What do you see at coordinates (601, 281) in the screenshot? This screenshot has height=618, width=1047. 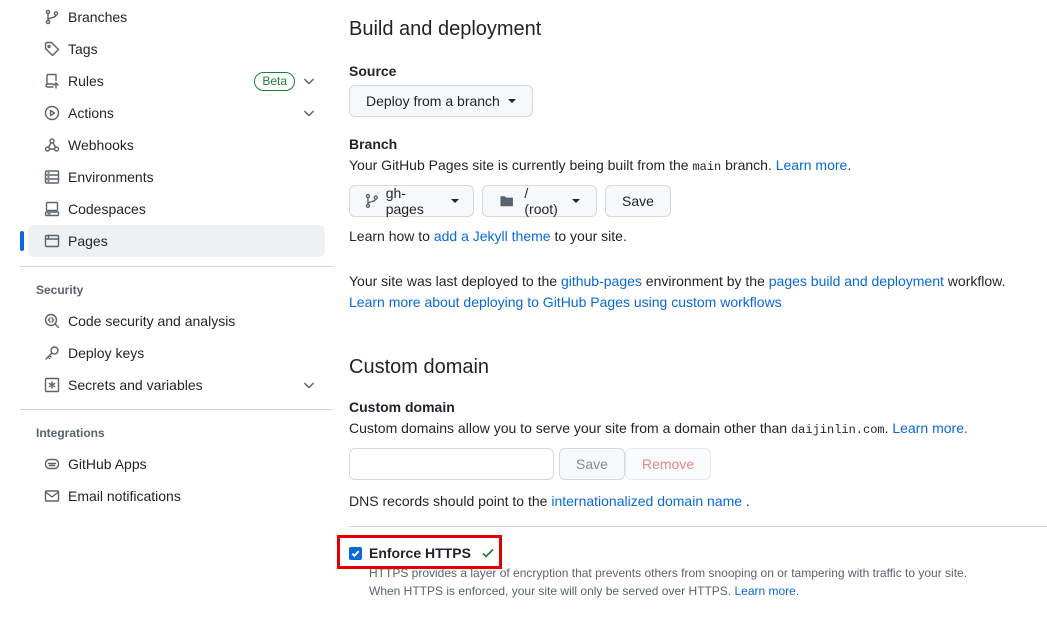 I see `github-pages-env-link: github-pages` at bounding box center [601, 281].